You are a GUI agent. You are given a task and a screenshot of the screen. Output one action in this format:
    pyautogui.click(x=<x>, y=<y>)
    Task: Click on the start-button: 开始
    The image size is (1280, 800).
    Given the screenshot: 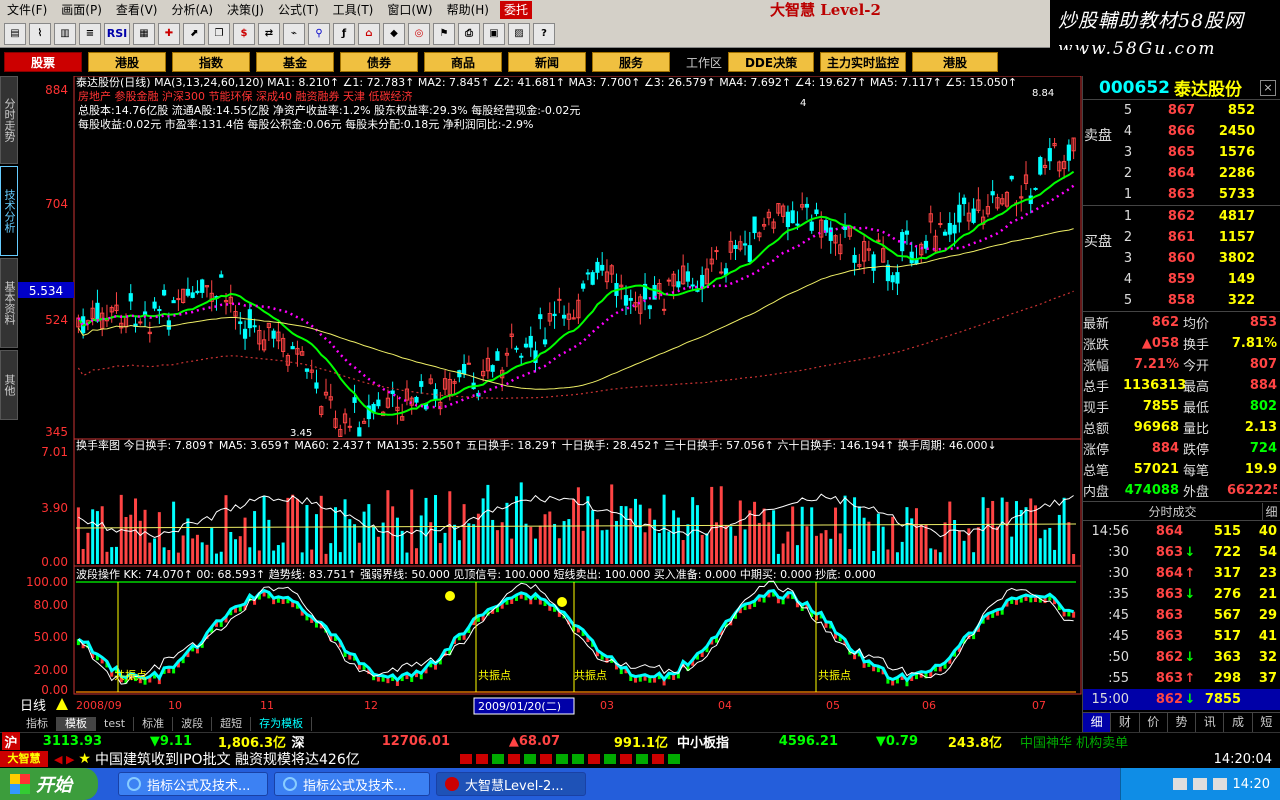 What is the action you would take?
    pyautogui.click(x=49, y=784)
    